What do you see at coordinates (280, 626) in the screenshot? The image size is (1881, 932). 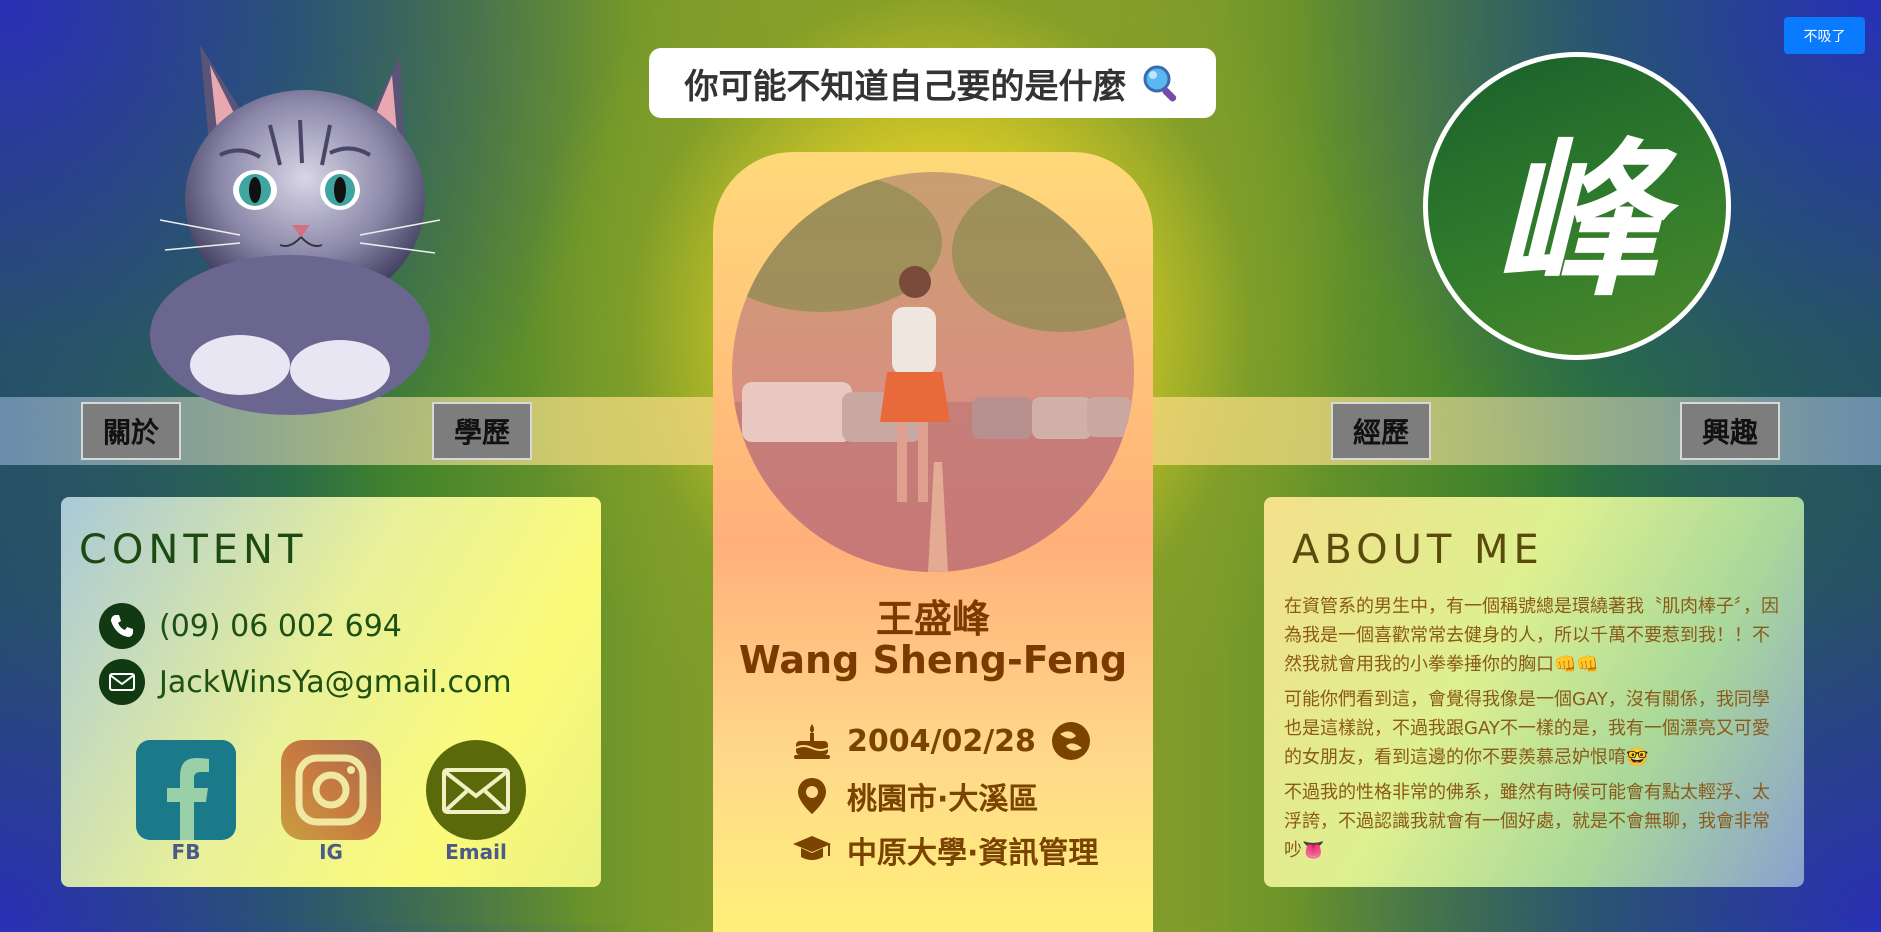 I see `phone-text: (09) 06 002 694` at bounding box center [280, 626].